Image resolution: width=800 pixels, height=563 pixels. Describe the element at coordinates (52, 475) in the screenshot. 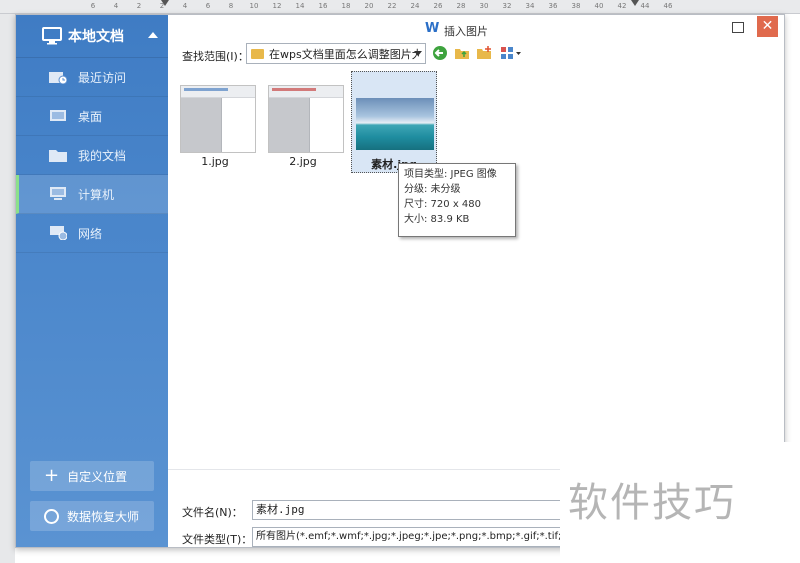

I see `plus-icon: +` at that location.